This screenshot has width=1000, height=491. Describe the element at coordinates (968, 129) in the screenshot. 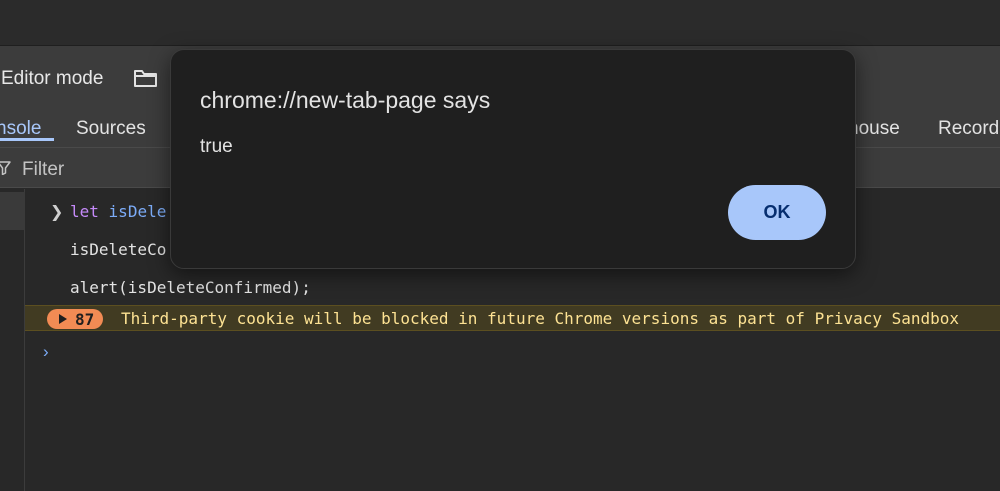

I see `tab-recorder: Record` at that location.